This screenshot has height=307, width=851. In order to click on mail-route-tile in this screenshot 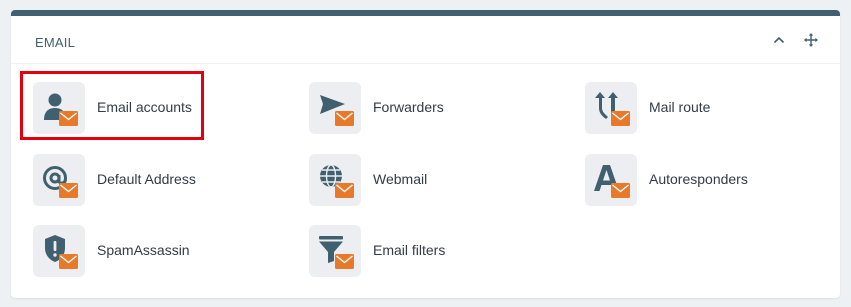, I will do `click(611, 108)`.